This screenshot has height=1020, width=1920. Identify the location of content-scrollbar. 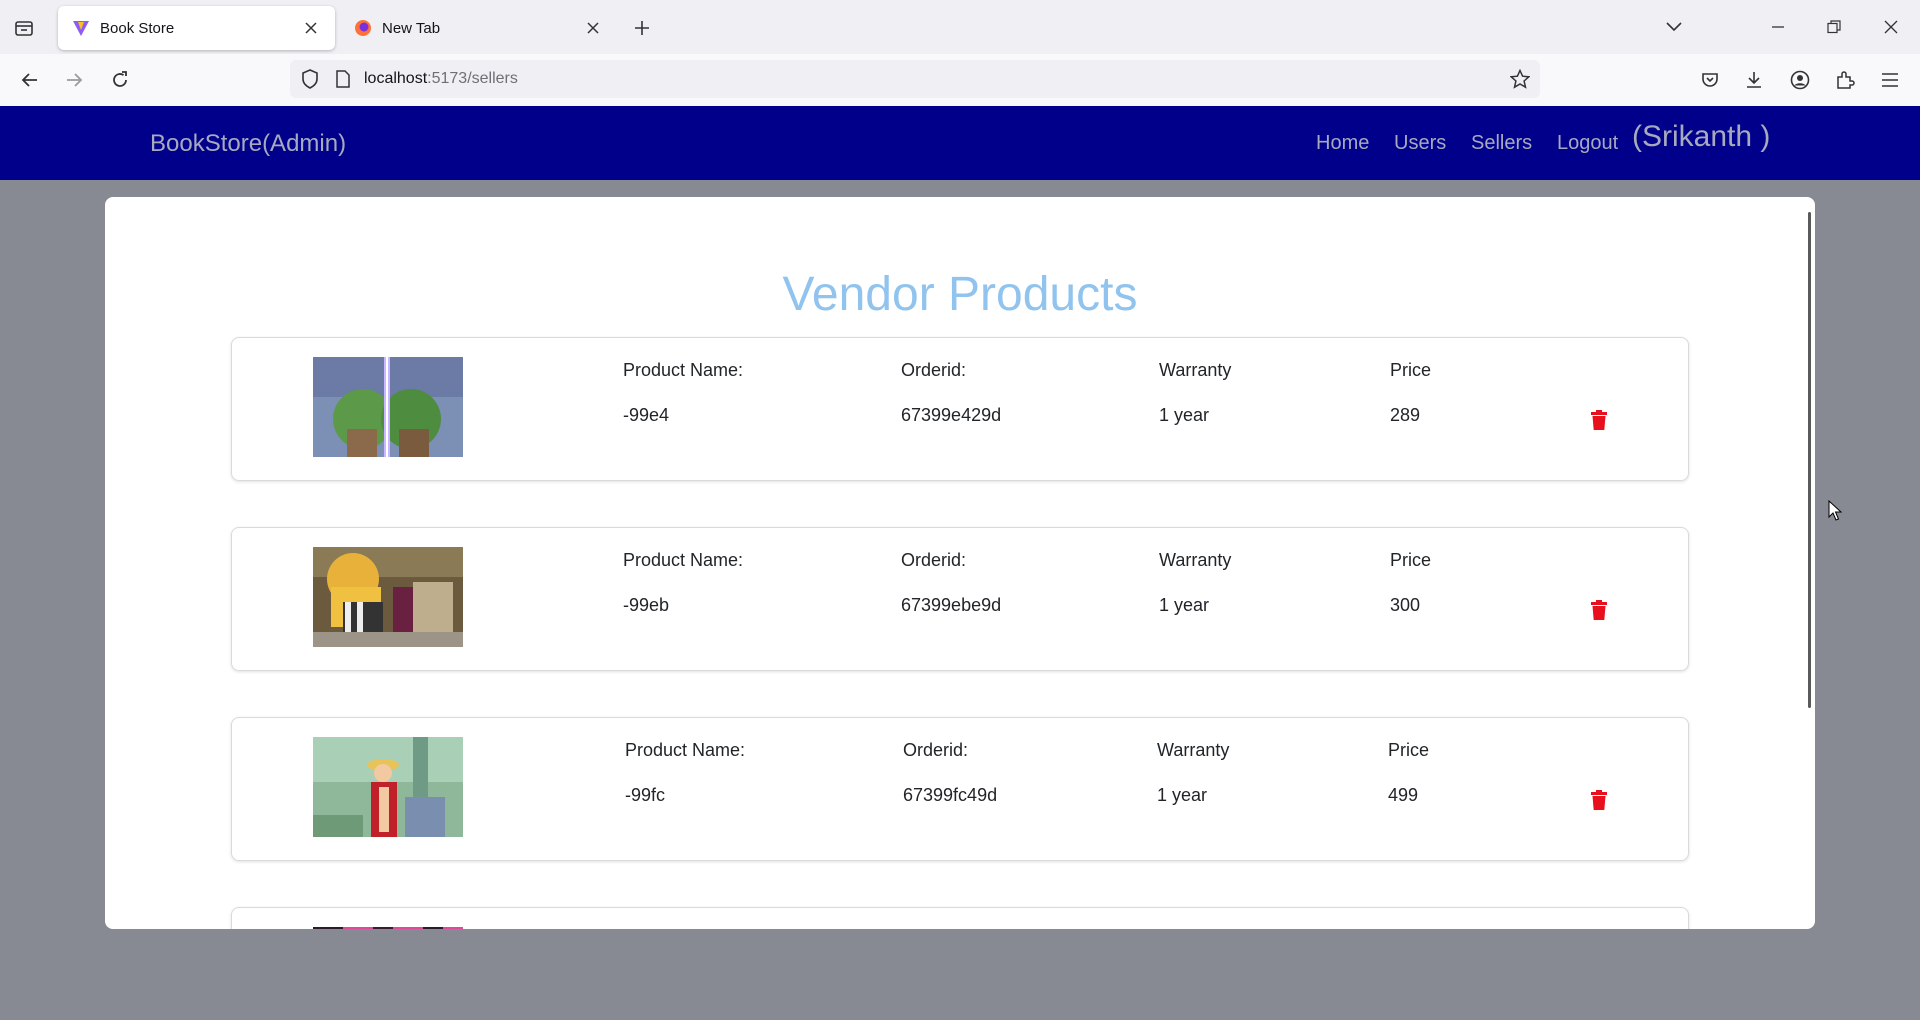
(1809, 460).